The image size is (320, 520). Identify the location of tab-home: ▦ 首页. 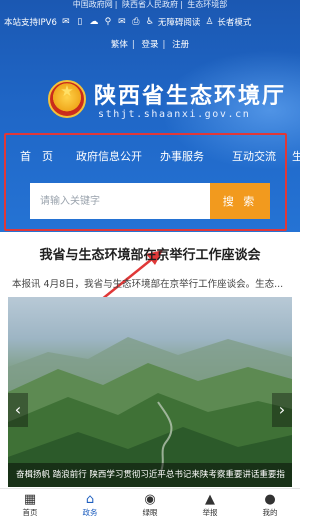
(30, 505).